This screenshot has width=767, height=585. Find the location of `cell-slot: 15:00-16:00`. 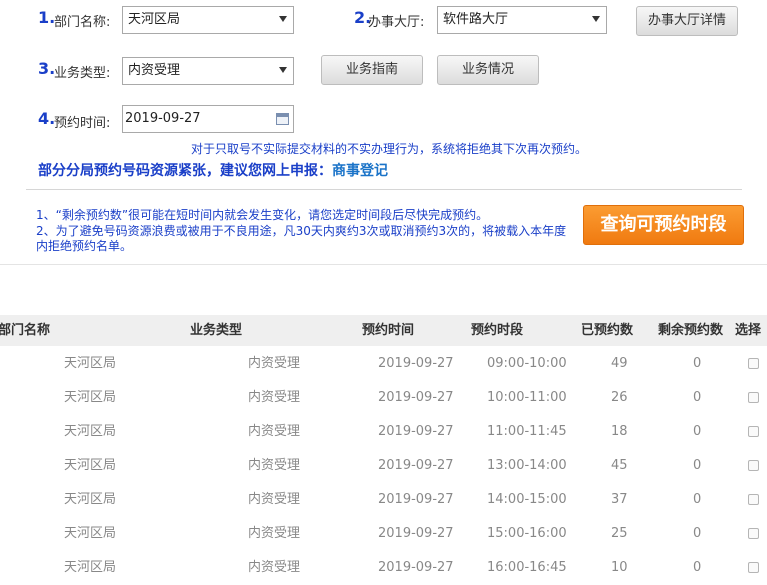

cell-slot: 15:00-16:00 is located at coordinates (527, 533).